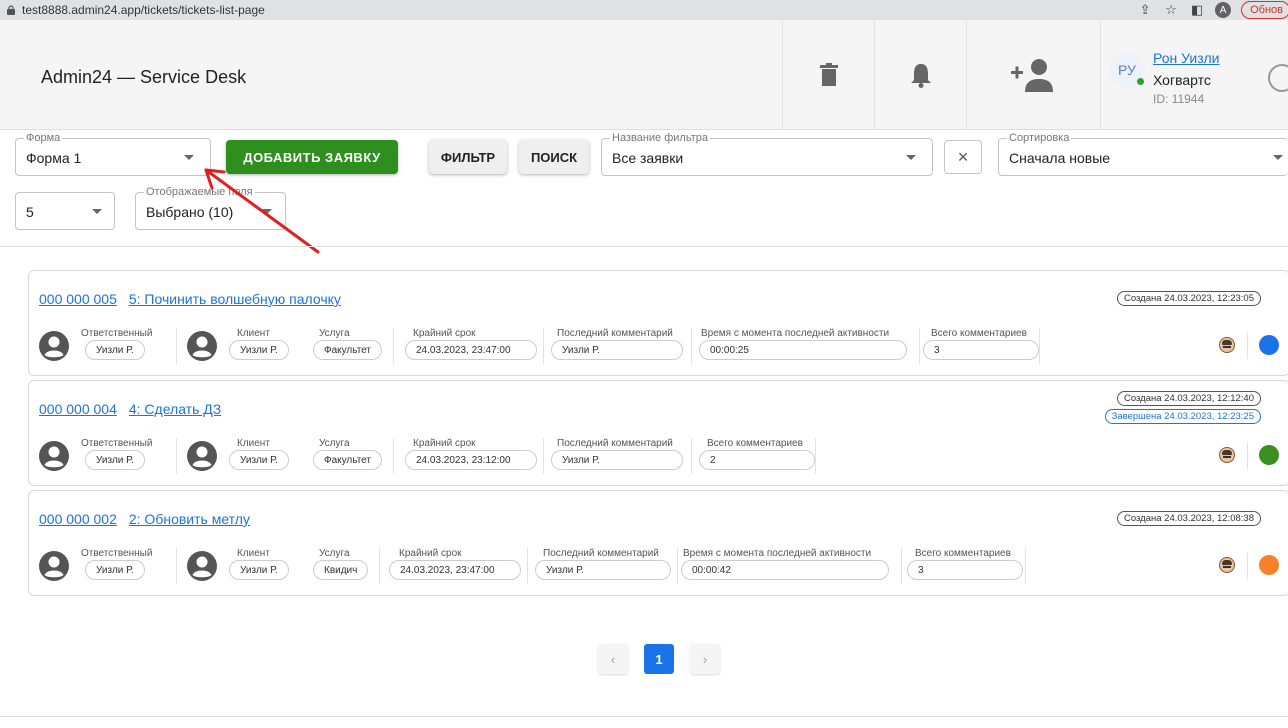 The image size is (1288, 728). Describe the element at coordinates (1278, 78) in the screenshot. I see `power-icon` at that location.